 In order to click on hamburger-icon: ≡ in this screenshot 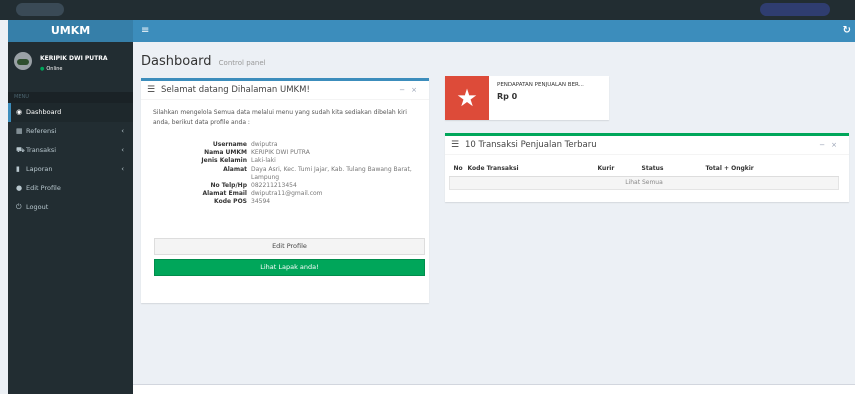, I will do `click(145, 31)`.